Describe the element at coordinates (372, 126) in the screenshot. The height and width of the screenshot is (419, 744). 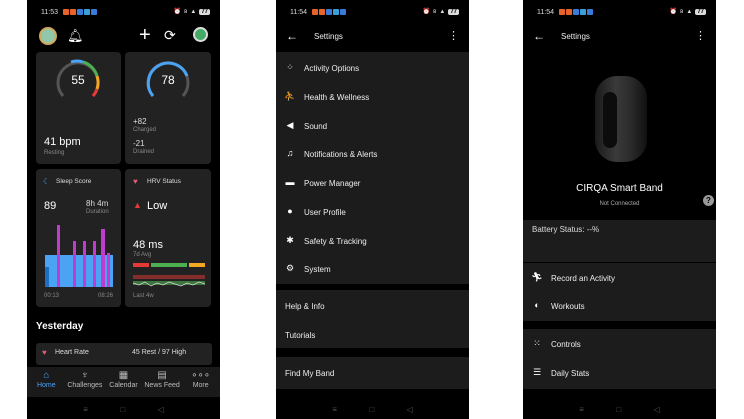
I see `menu-item-sound: ◀ Sound` at that location.